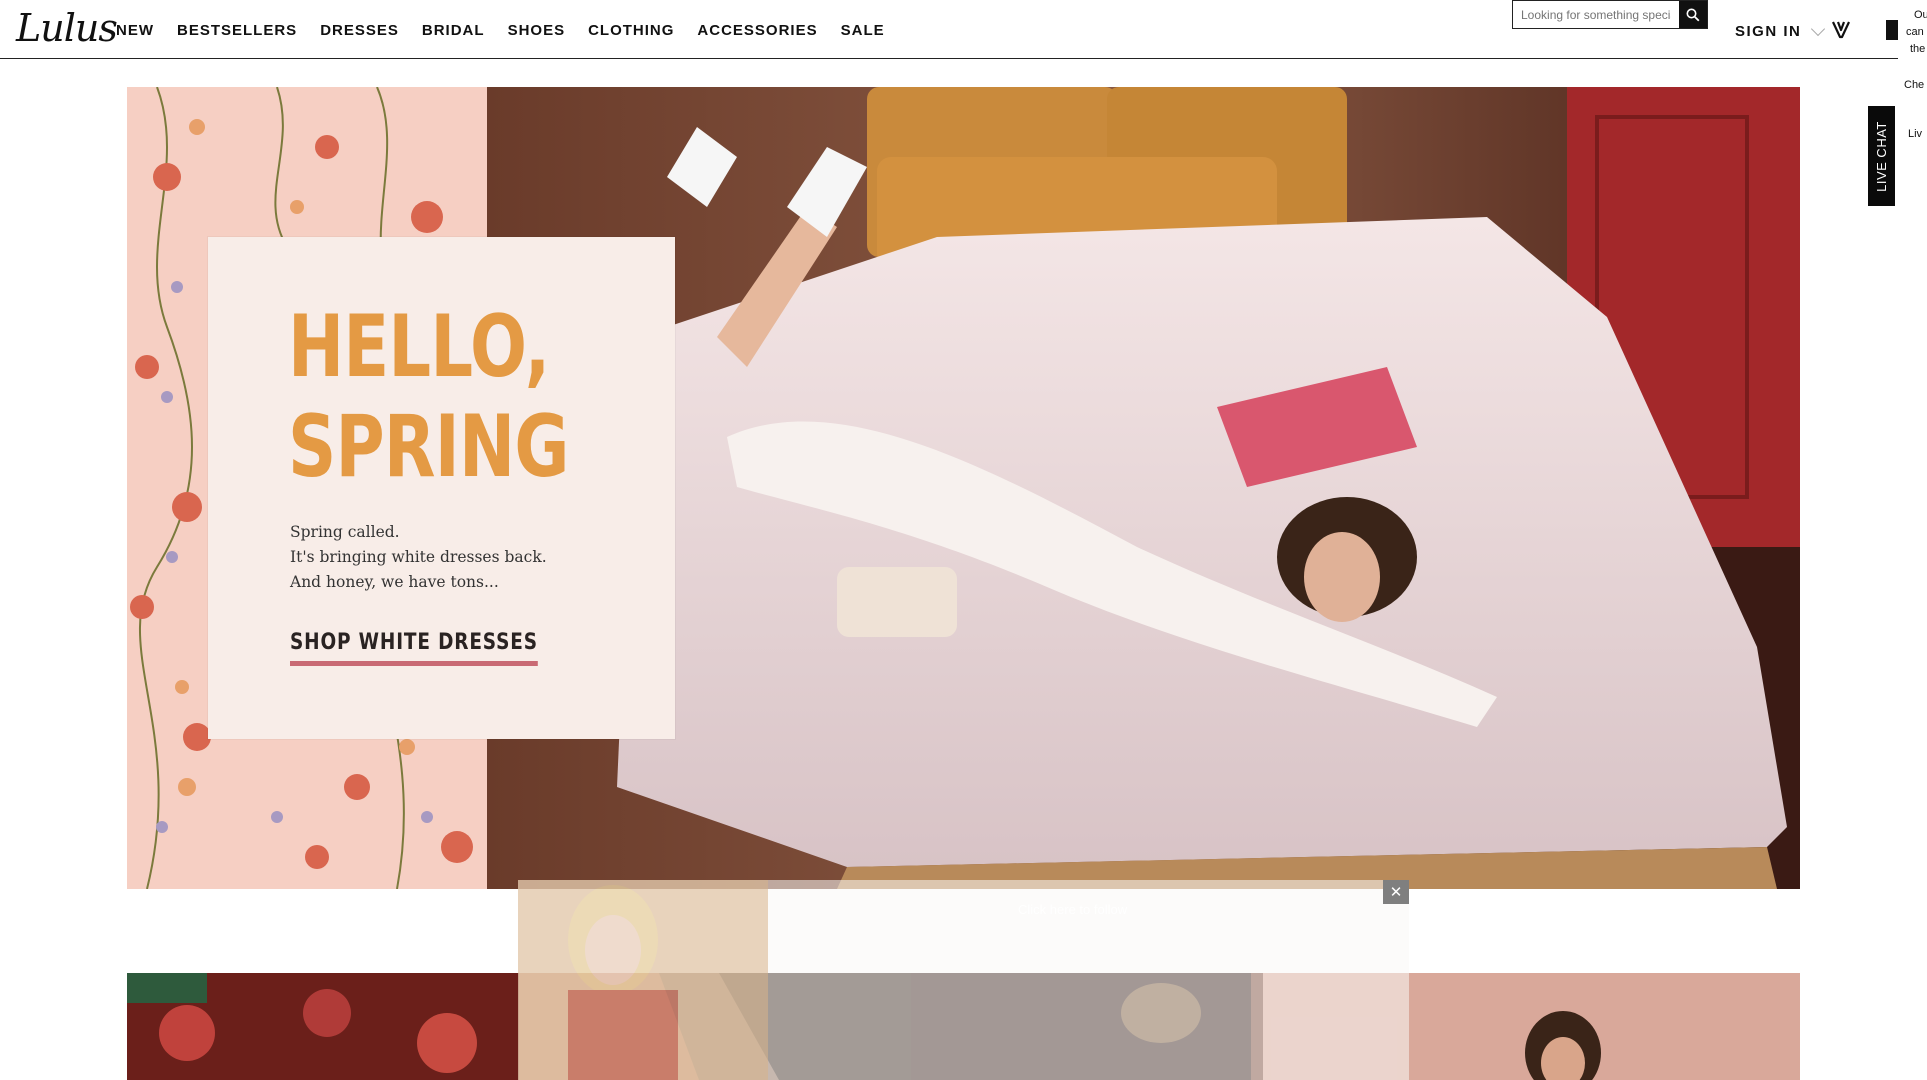  Describe the element at coordinates (428, 447) in the screenshot. I see `hero-headline-line2: SPRING` at that location.